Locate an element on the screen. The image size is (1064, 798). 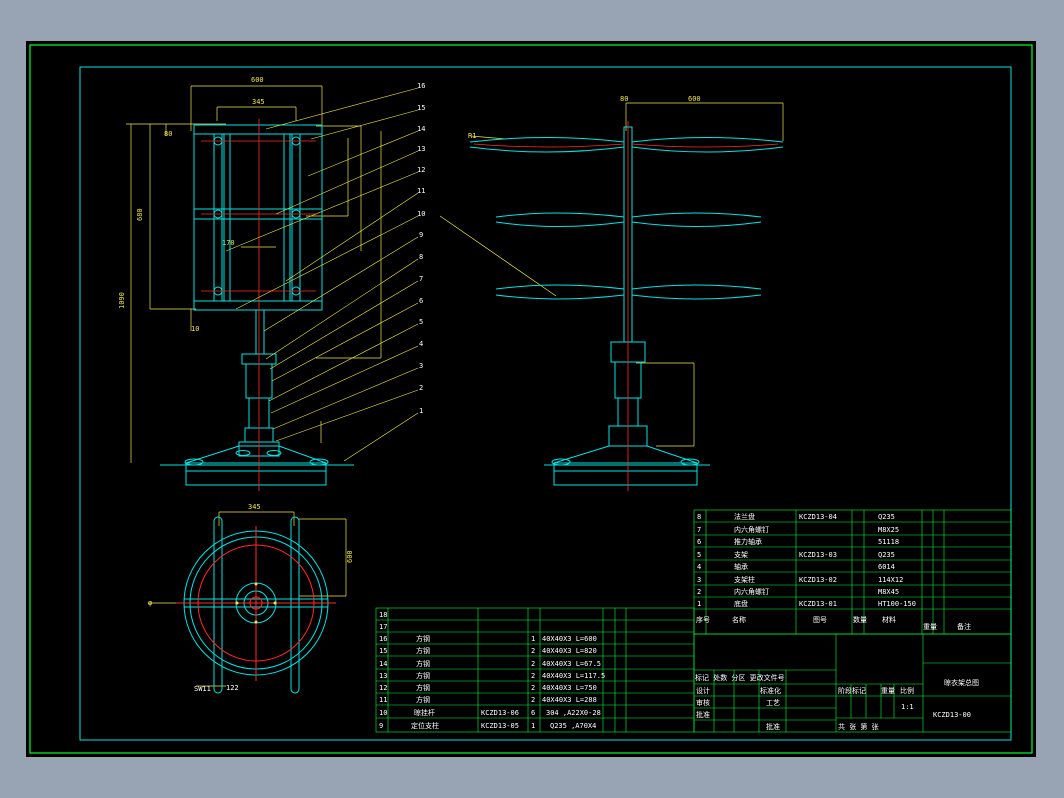
bom-code: KCZD13-05 is located at coordinates (500, 726).